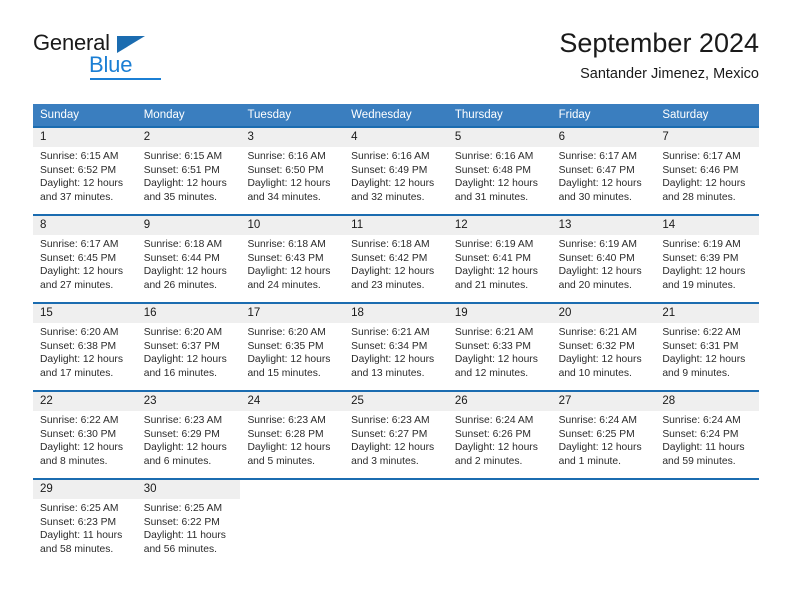 This screenshot has height=612, width=792. What do you see at coordinates (701, 420) in the screenshot?
I see `sunrise-text: Sunrise: 6:24 AM` at bounding box center [701, 420].